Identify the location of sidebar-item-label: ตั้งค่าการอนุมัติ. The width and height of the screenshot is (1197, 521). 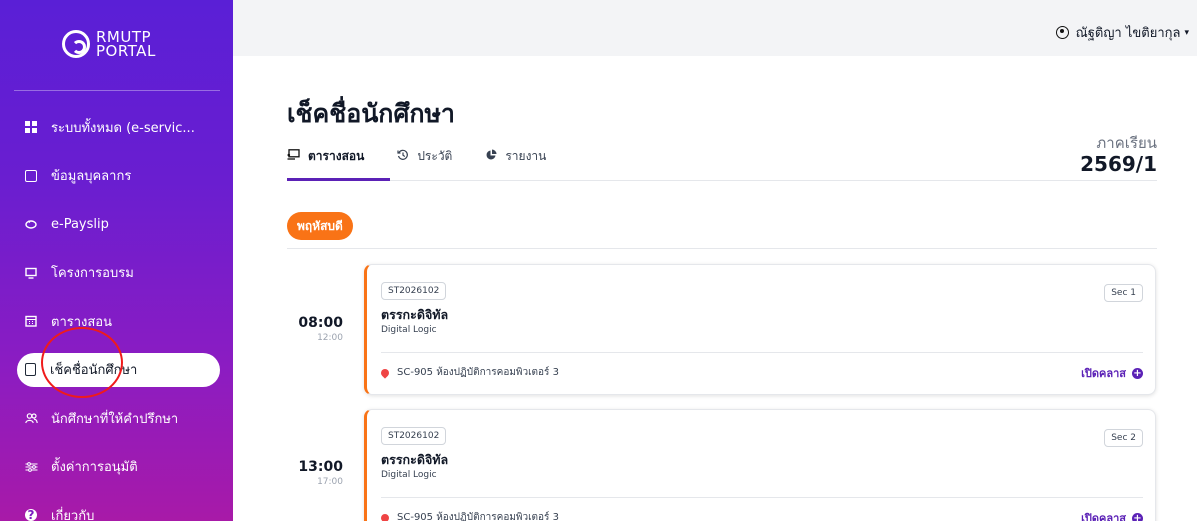
(94, 468).